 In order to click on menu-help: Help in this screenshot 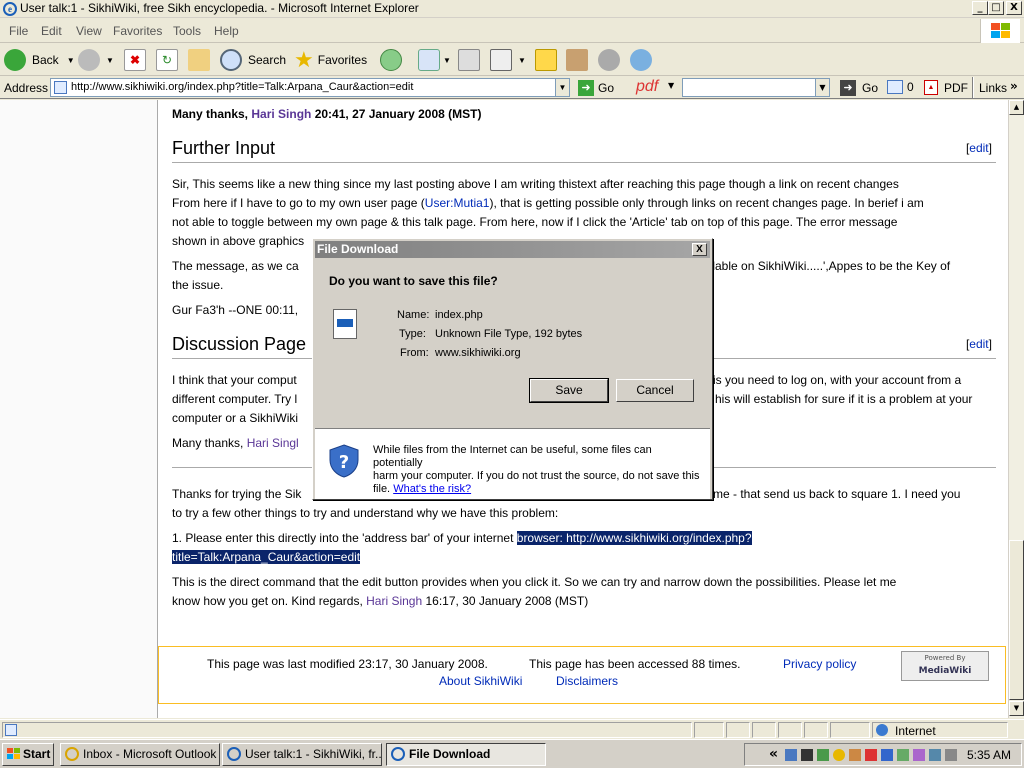, I will do `click(226, 31)`.